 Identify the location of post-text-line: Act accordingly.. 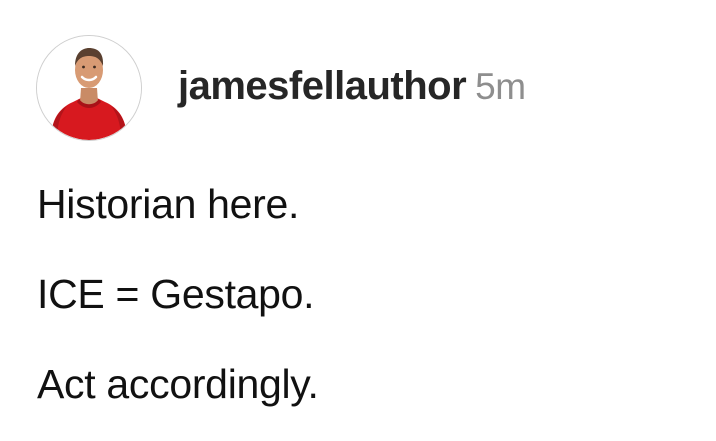
(178, 384).